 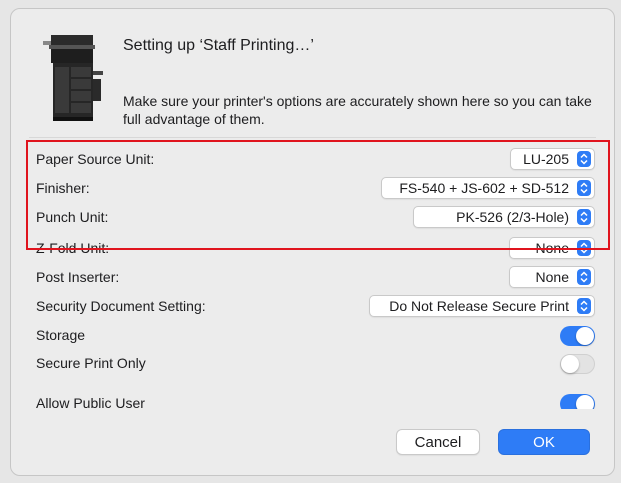 I want to click on allow-public-user-toggle, so click(x=577, y=401).